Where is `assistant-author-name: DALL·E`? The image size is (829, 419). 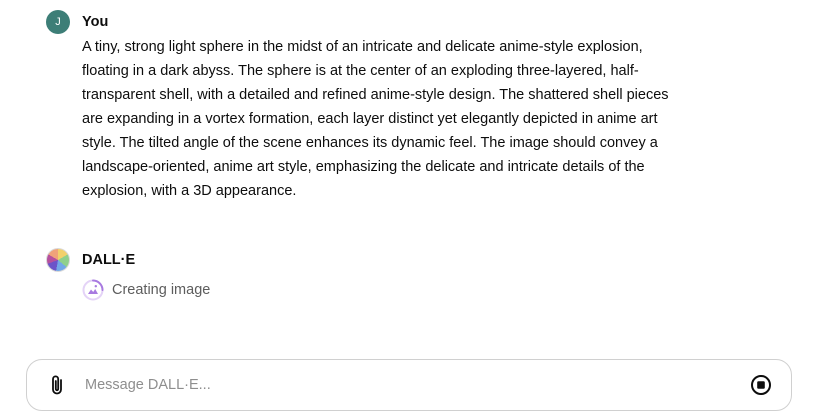 assistant-author-name: DALL·E is located at coordinates (109, 260).